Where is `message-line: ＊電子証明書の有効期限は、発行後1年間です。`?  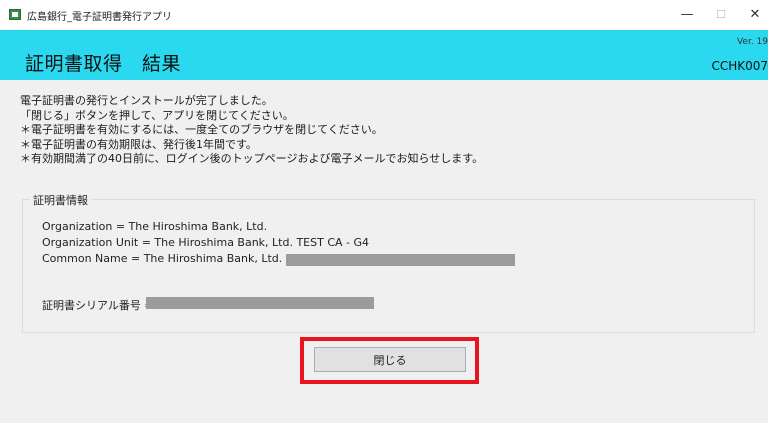 message-line: ＊電子証明書の有効期限は、発行後1年間です。 is located at coordinates (138, 144).